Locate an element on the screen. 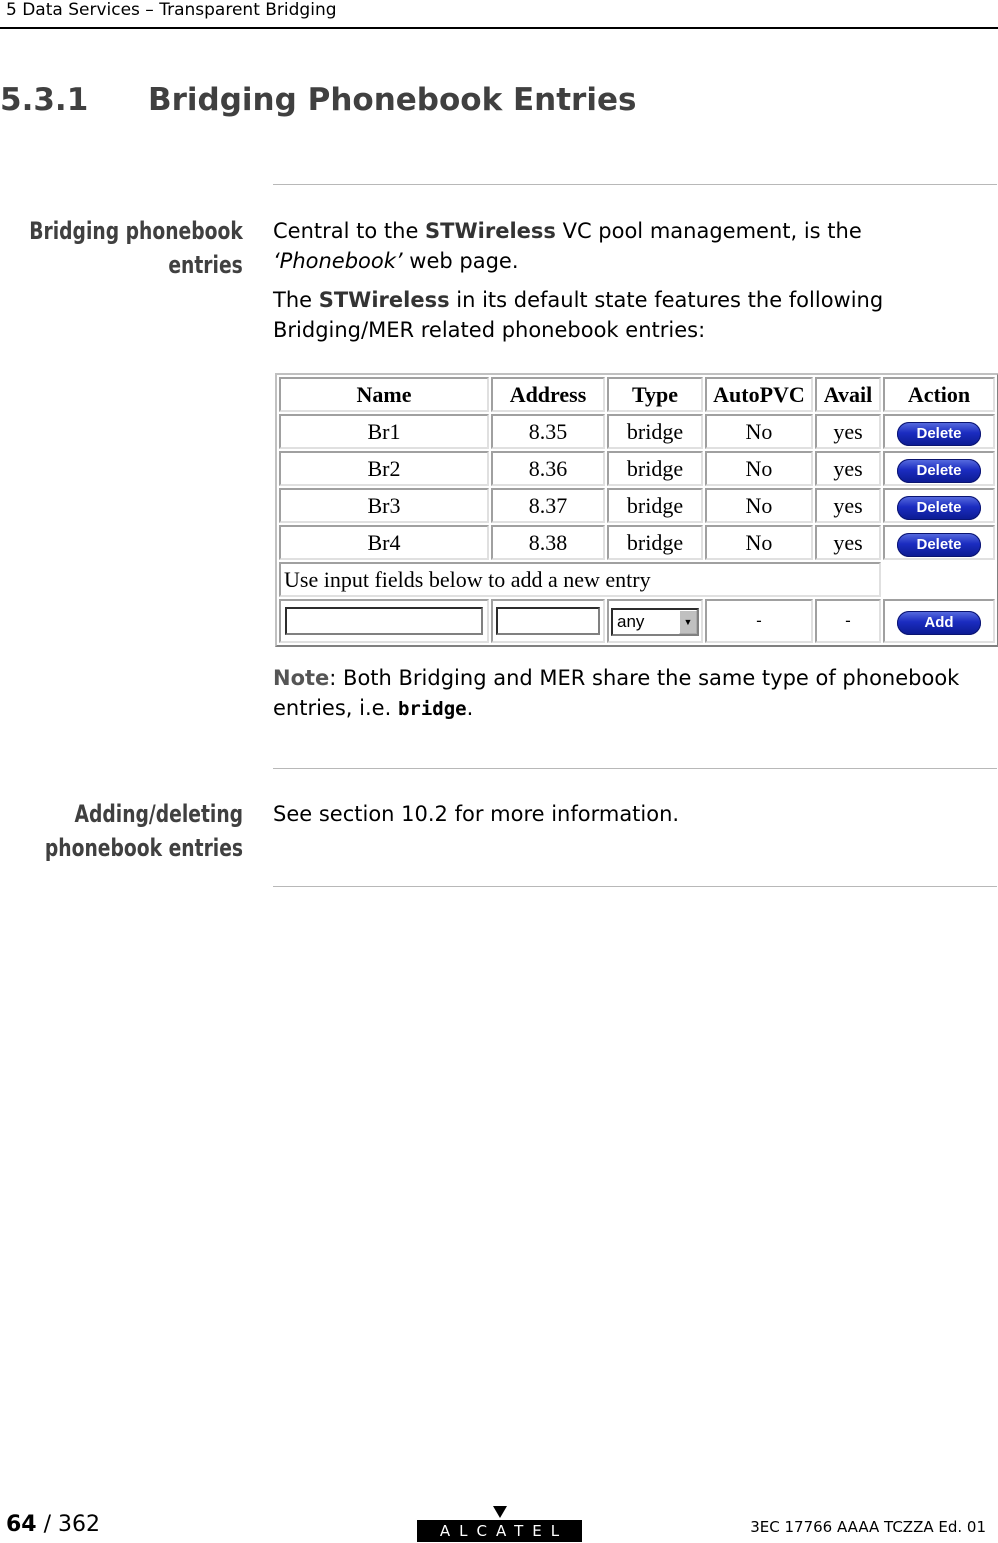 The height and width of the screenshot is (1543, 998). type-select: any ▼ is located at coordinates (655, 621).